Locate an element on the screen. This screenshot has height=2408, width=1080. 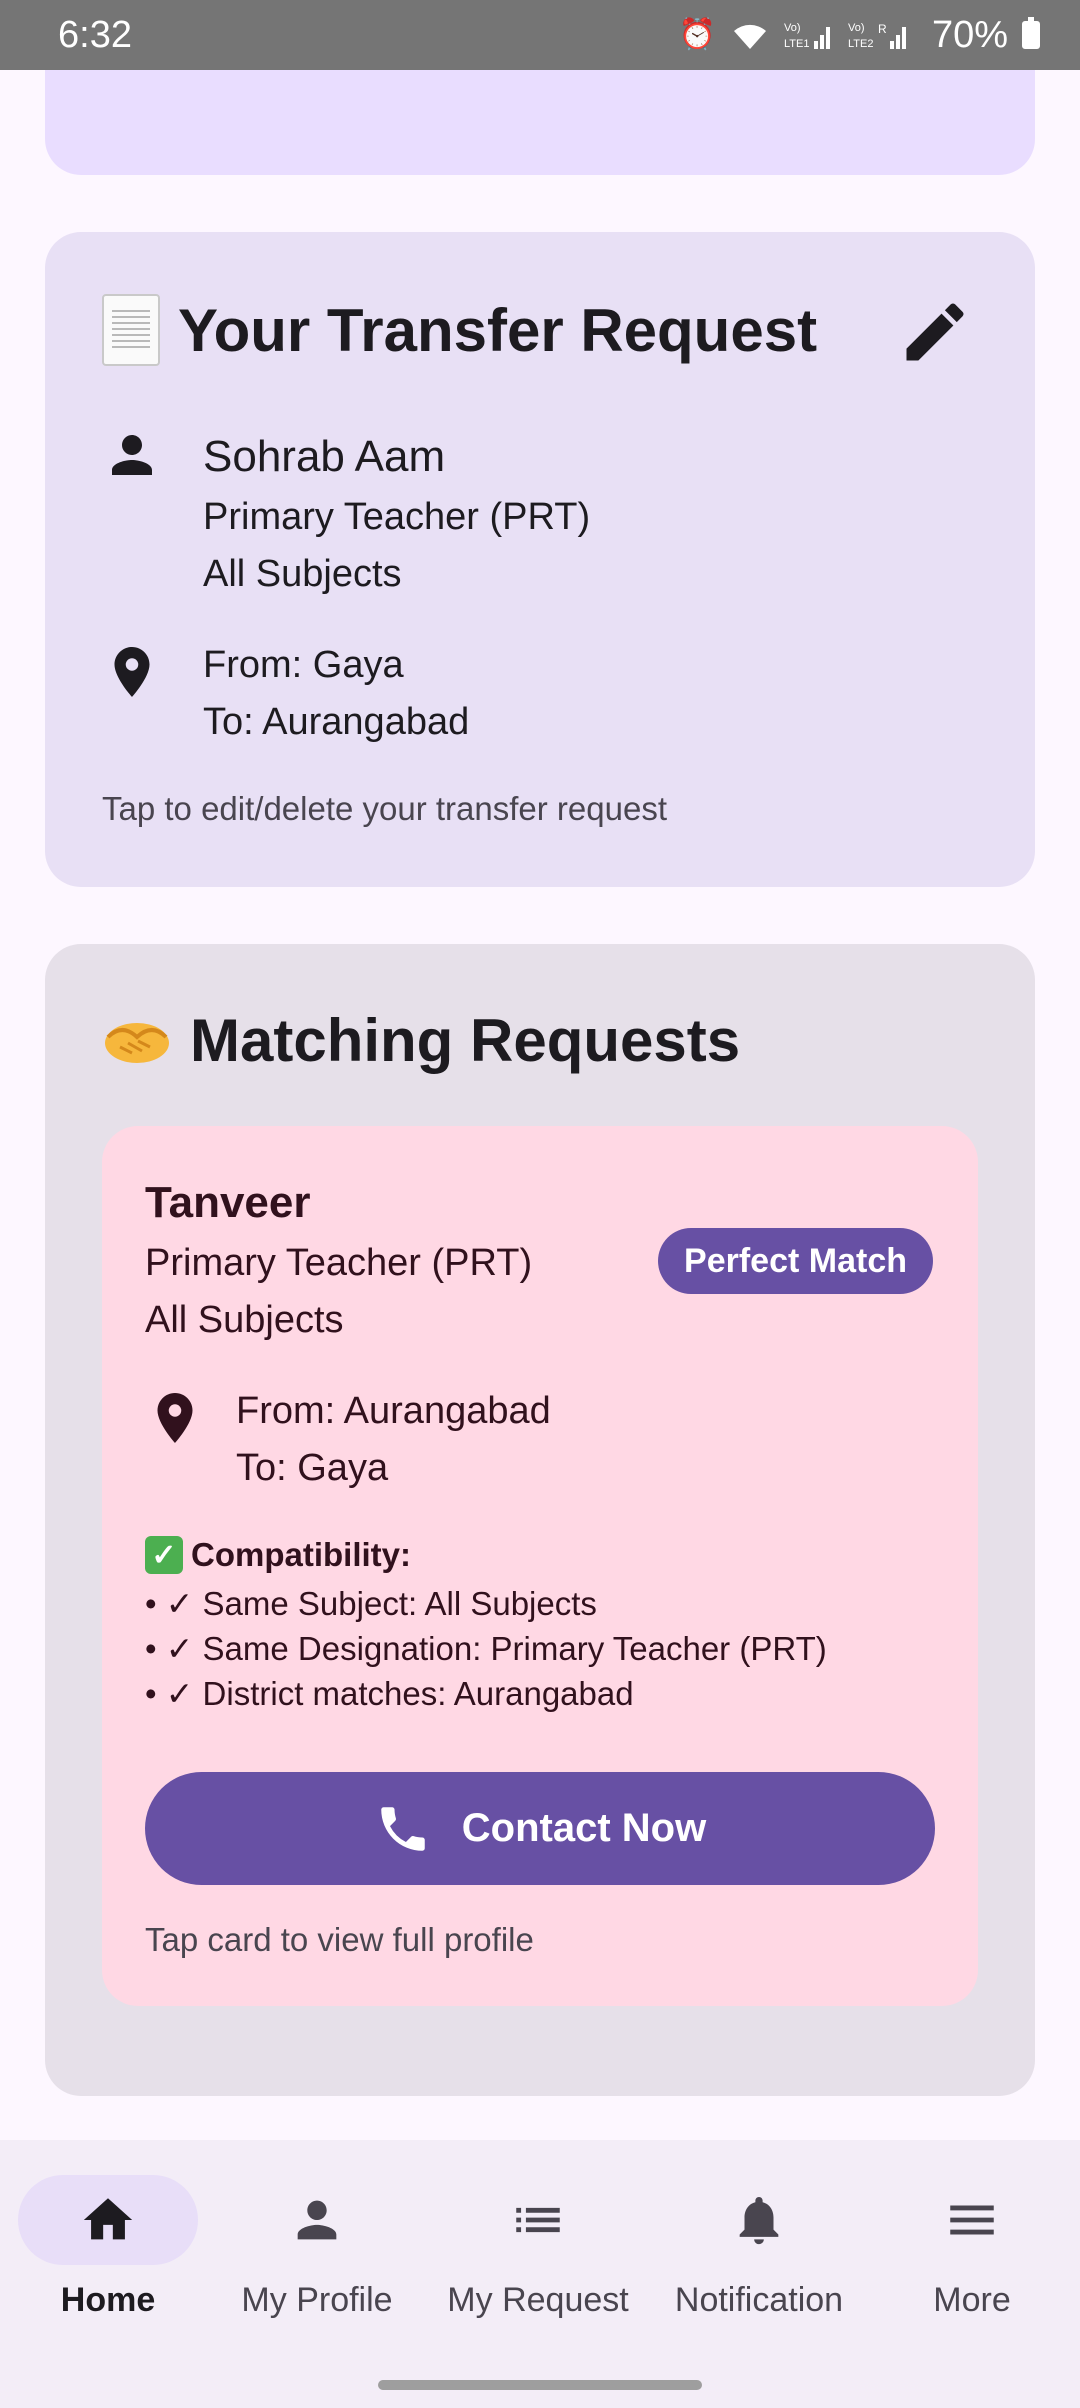
alarm-icon: ⏰ is located at coordinates (697, 34).